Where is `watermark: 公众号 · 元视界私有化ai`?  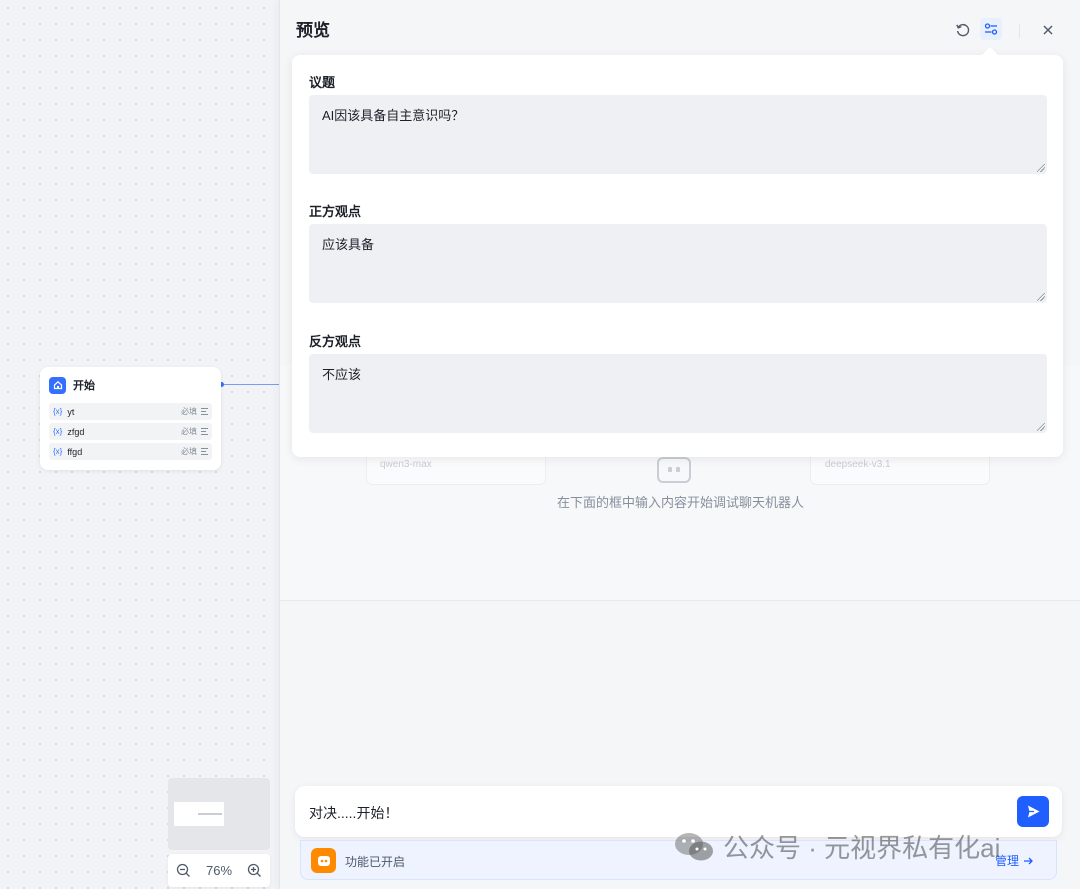
watermark: 公众号 · 元视界私有化ai is located at coordinates (836, 846).